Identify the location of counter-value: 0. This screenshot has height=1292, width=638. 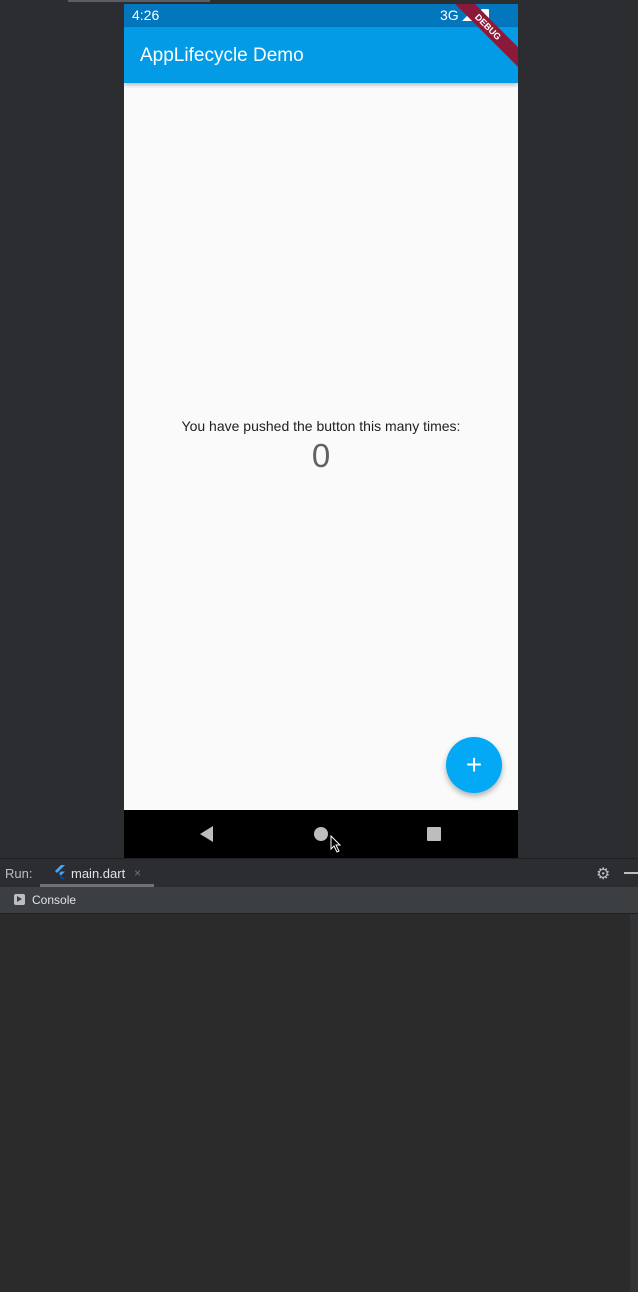
(321, 455).